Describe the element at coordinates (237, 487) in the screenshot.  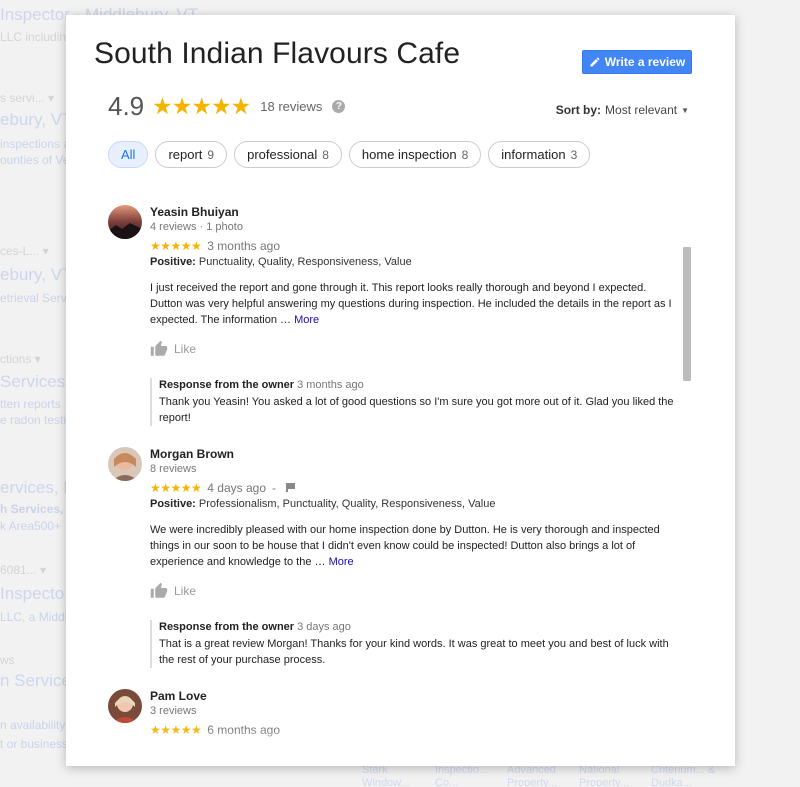
I see `review-time: 4 days ago` at that location.